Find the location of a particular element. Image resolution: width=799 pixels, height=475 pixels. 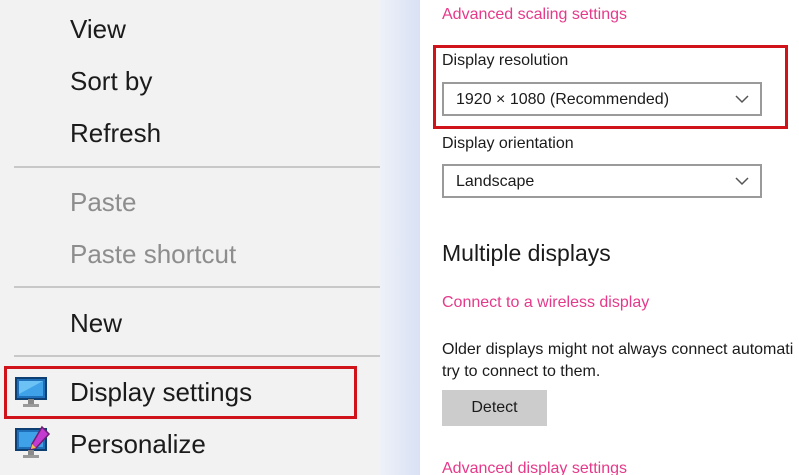

multiple-displays-heading: Multiple displays is located at coordinates (526, 253).